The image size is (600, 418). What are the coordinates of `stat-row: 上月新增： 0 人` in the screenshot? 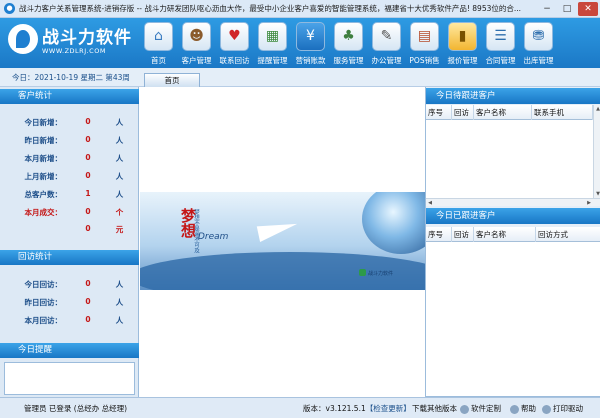 It's located at (69, 178).